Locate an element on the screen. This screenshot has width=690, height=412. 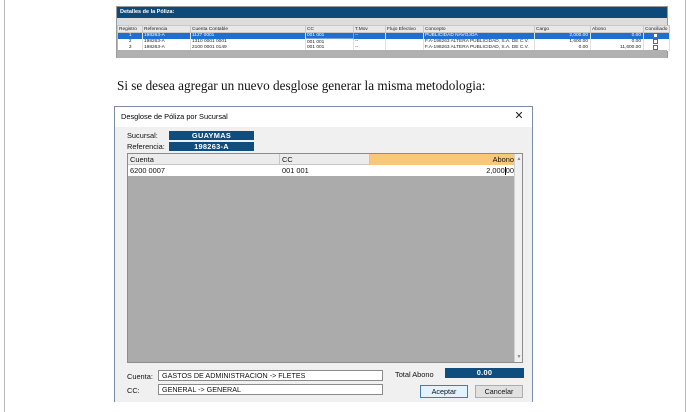
referencia-value: 198263-A is located at coordinates (211, 146).